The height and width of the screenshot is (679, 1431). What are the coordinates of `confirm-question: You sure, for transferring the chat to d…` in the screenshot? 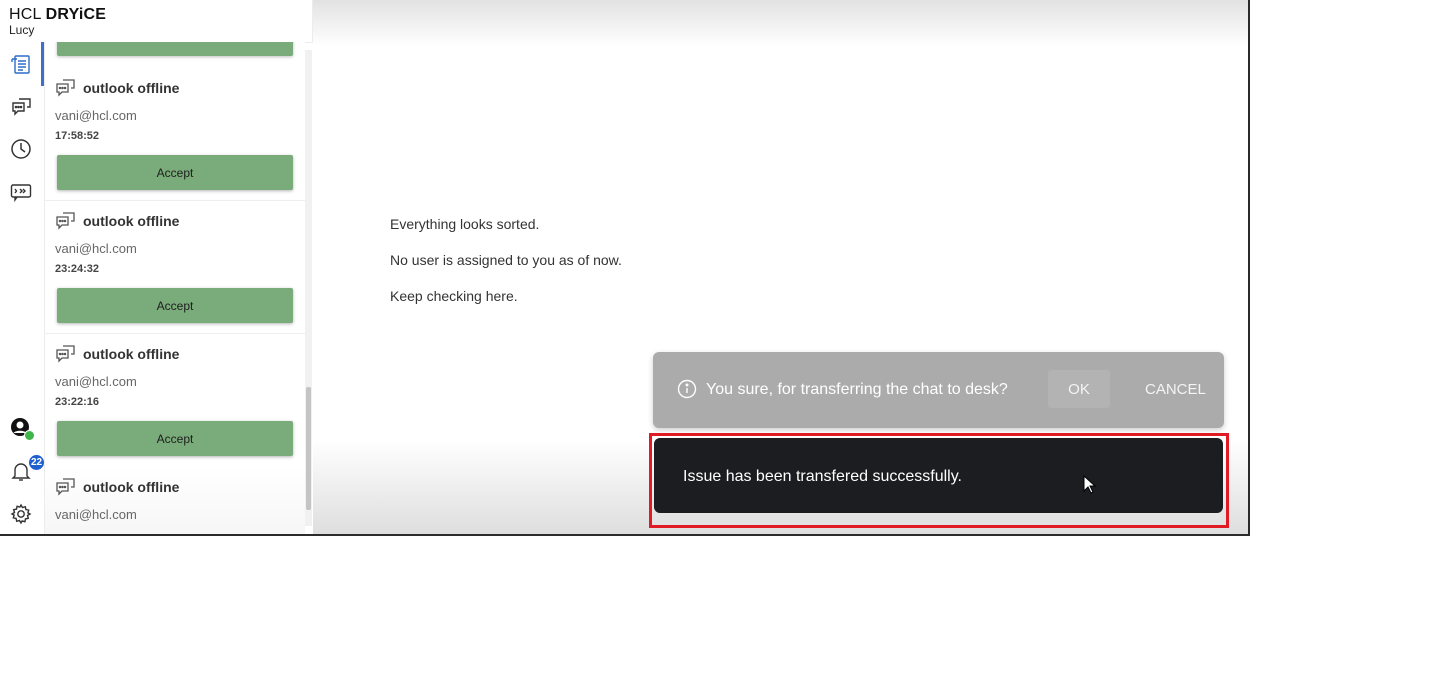 It's located at (857, 389).